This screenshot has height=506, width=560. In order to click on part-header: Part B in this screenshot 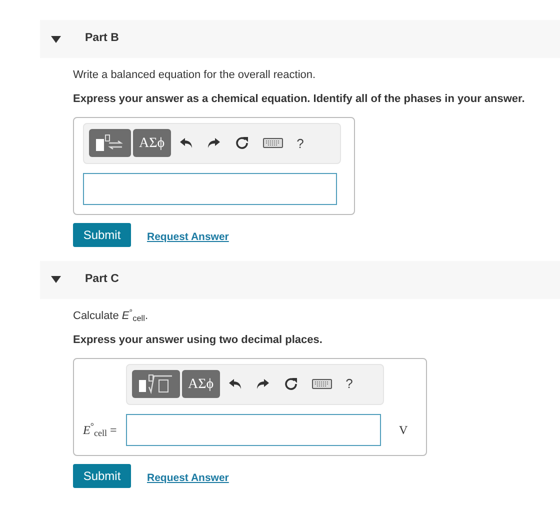, I will do `click(300, 39)`.